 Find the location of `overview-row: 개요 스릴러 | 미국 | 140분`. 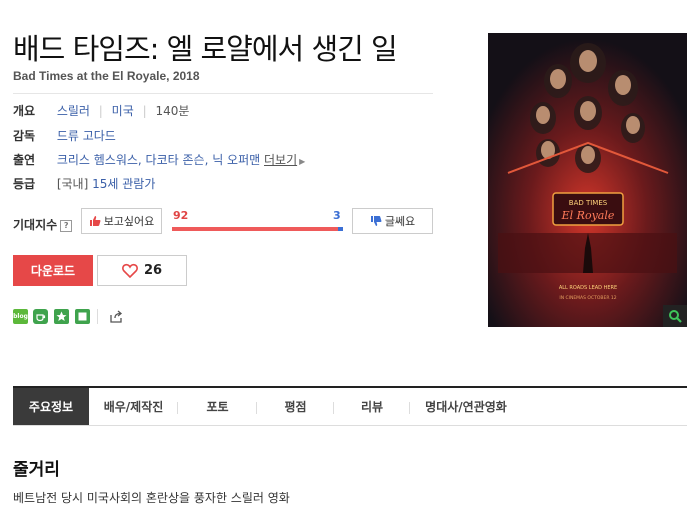

overview-row: 개요 스릴러 | 미국 | 140분 is located at coordinates (101, 111).